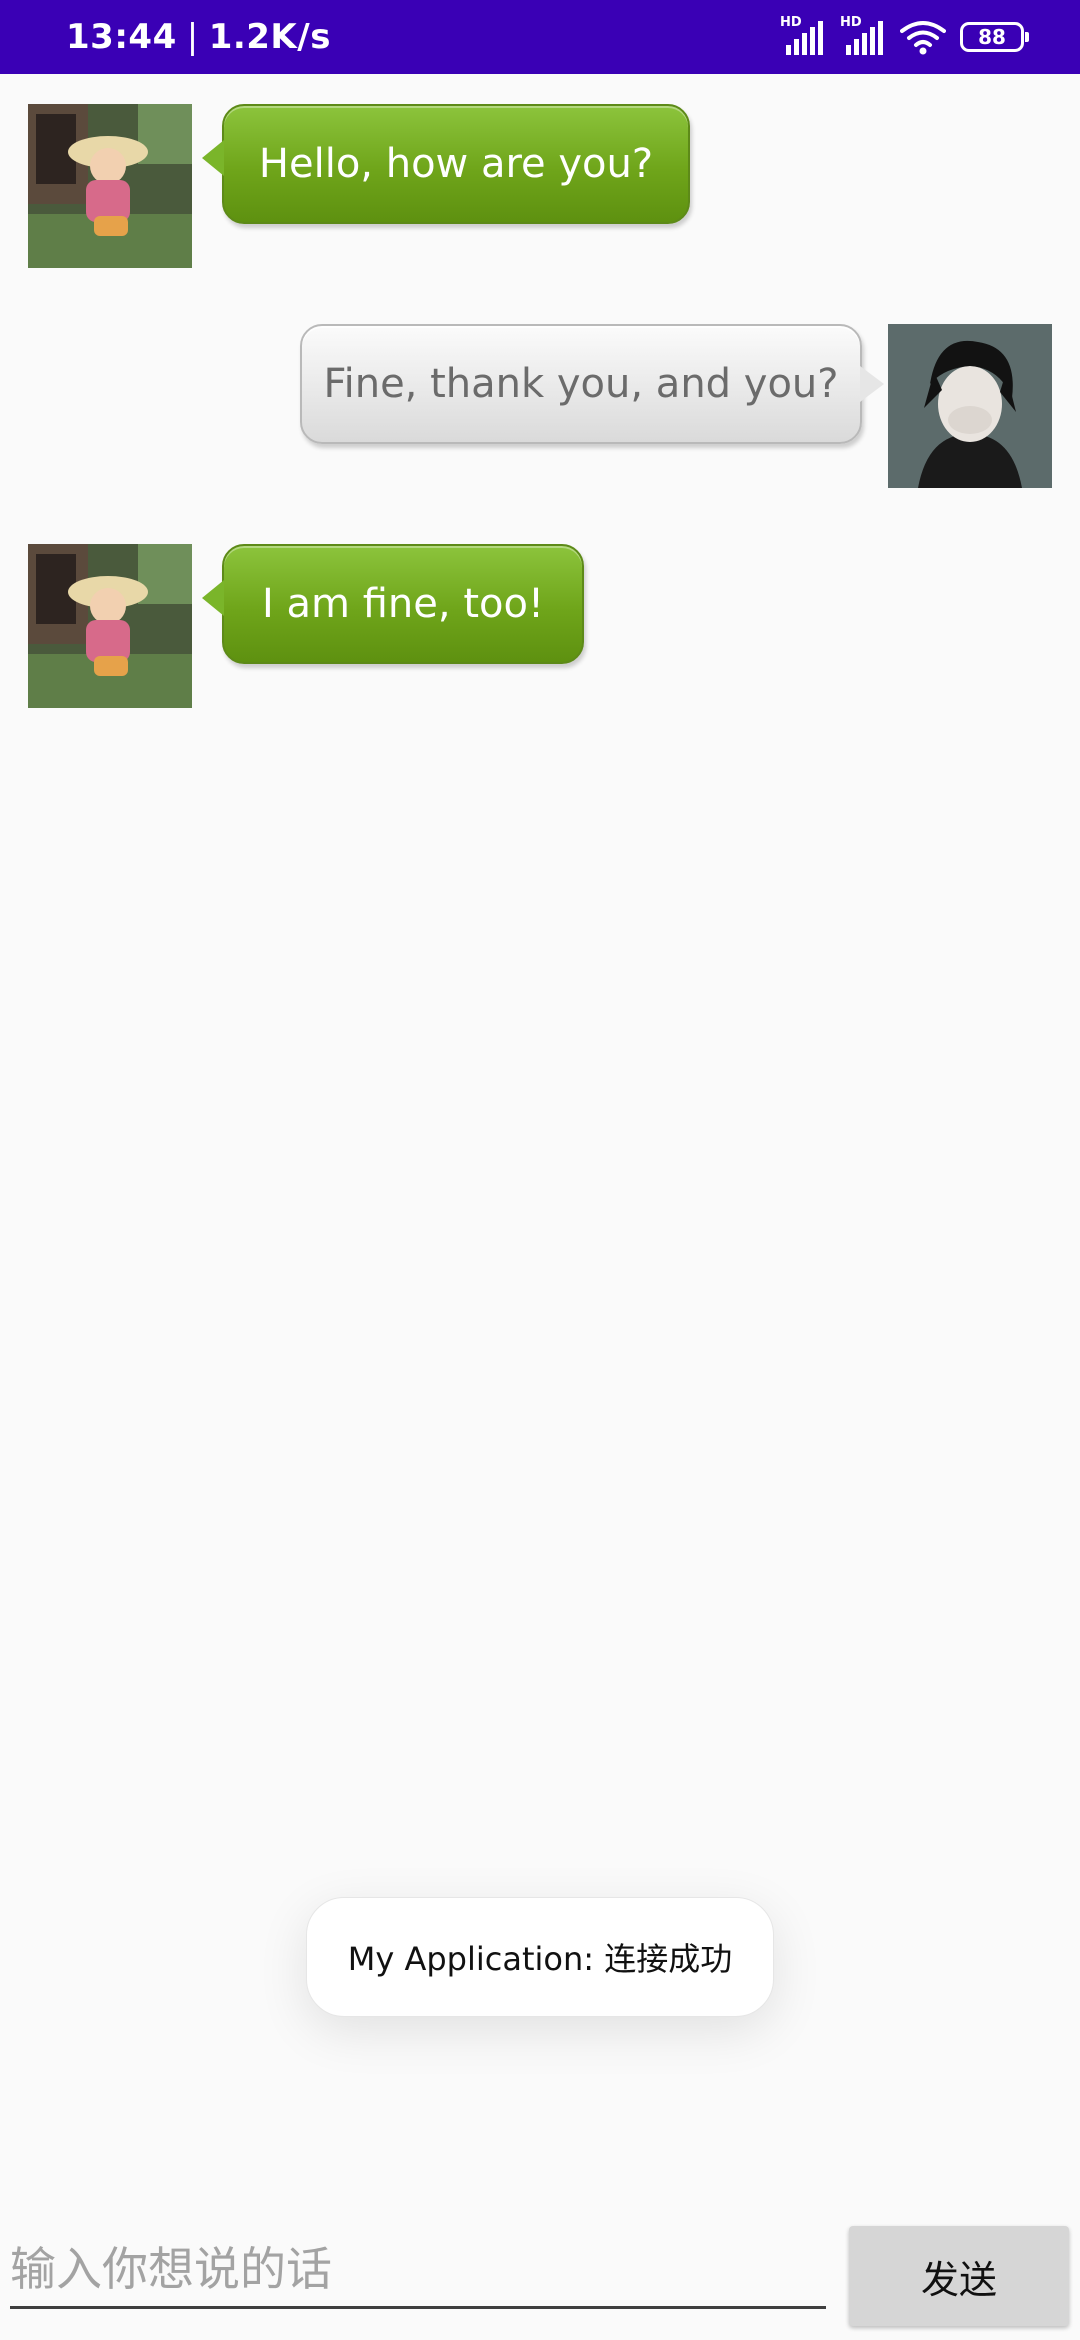 This screenshot has height=2340, width=1080. I want to click on user-avatar, so click(970, 406).